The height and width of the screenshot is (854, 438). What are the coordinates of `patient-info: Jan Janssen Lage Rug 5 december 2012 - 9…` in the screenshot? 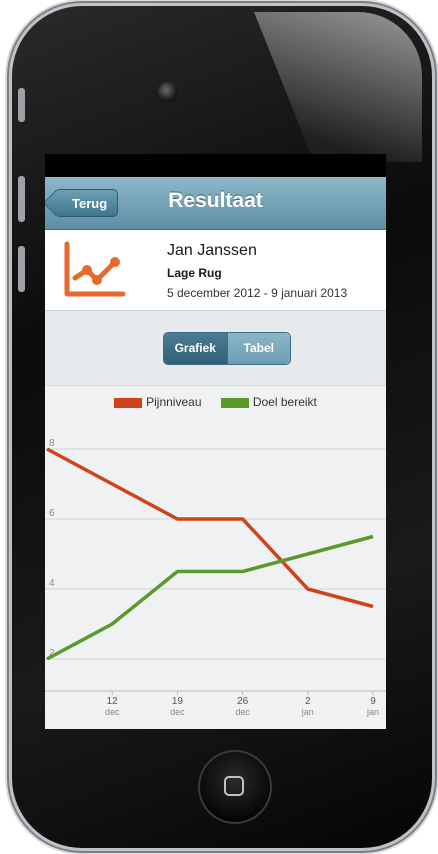 It's located at (215, 270).